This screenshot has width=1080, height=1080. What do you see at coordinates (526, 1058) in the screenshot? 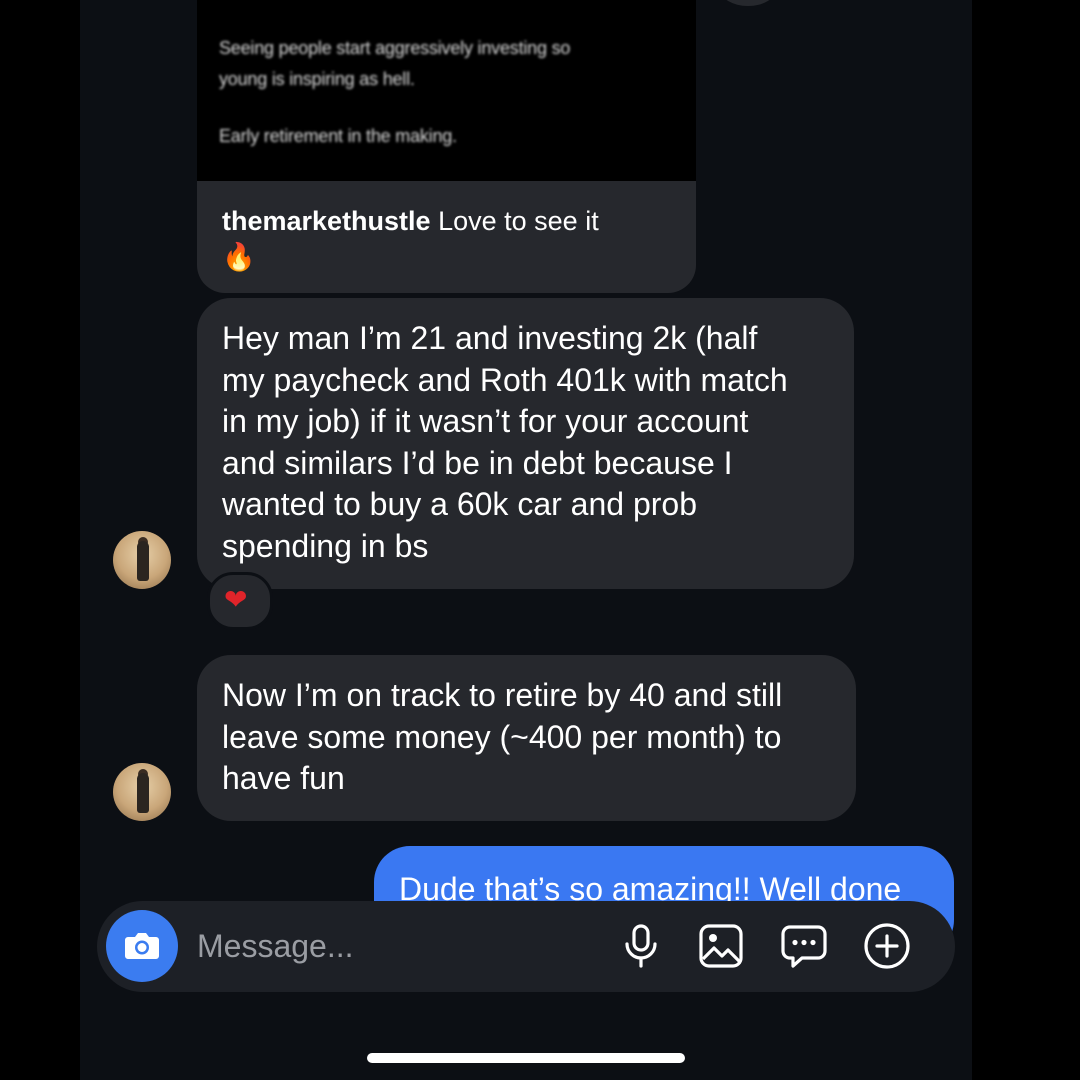
I see `home-indicator` at bounding box center [526, 1058].